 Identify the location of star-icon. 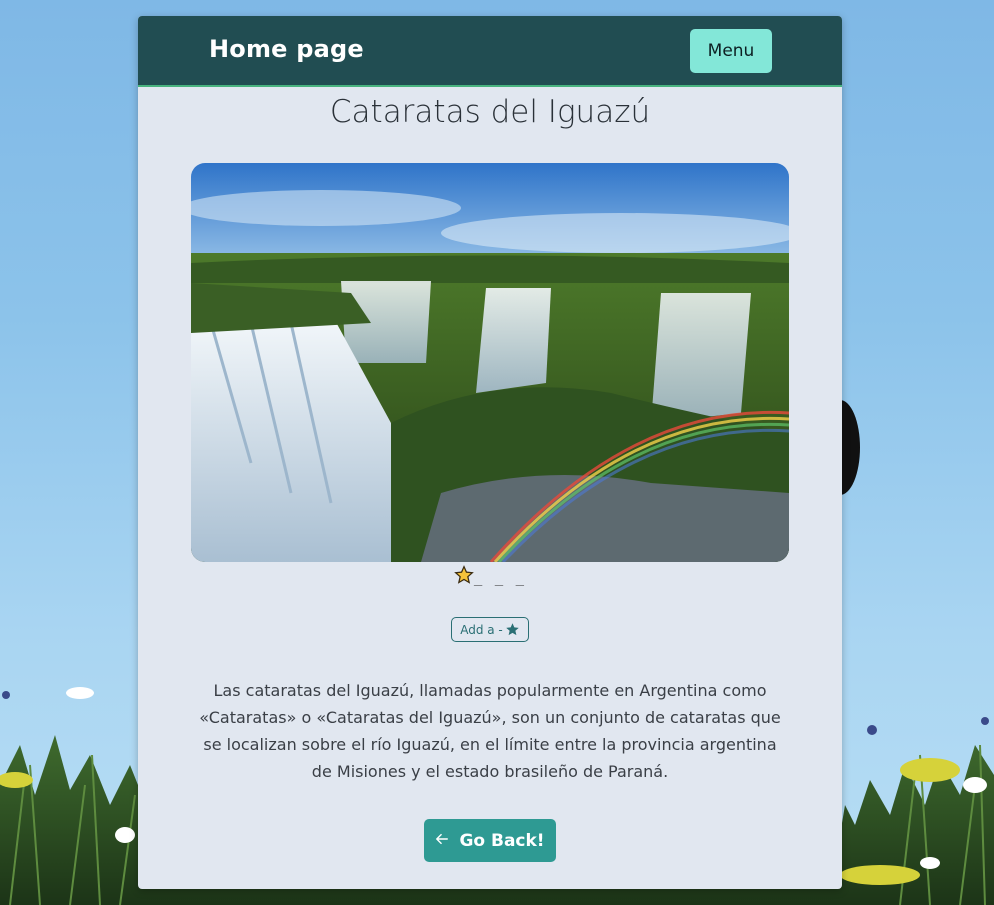
(512, 629).